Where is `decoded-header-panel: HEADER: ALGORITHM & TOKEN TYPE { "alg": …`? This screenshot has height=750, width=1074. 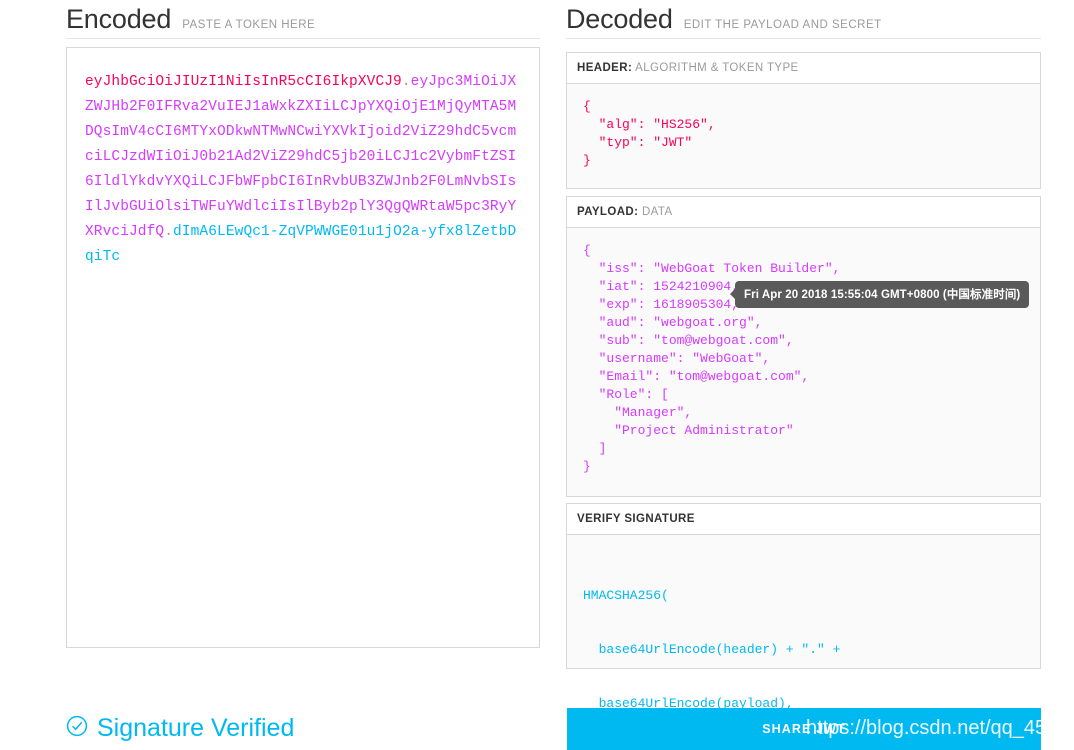 decoded-header-panel: HEADER: ALGORITHM & TOKEN TYPE { "alg": … is located at coordinates (803, 120).